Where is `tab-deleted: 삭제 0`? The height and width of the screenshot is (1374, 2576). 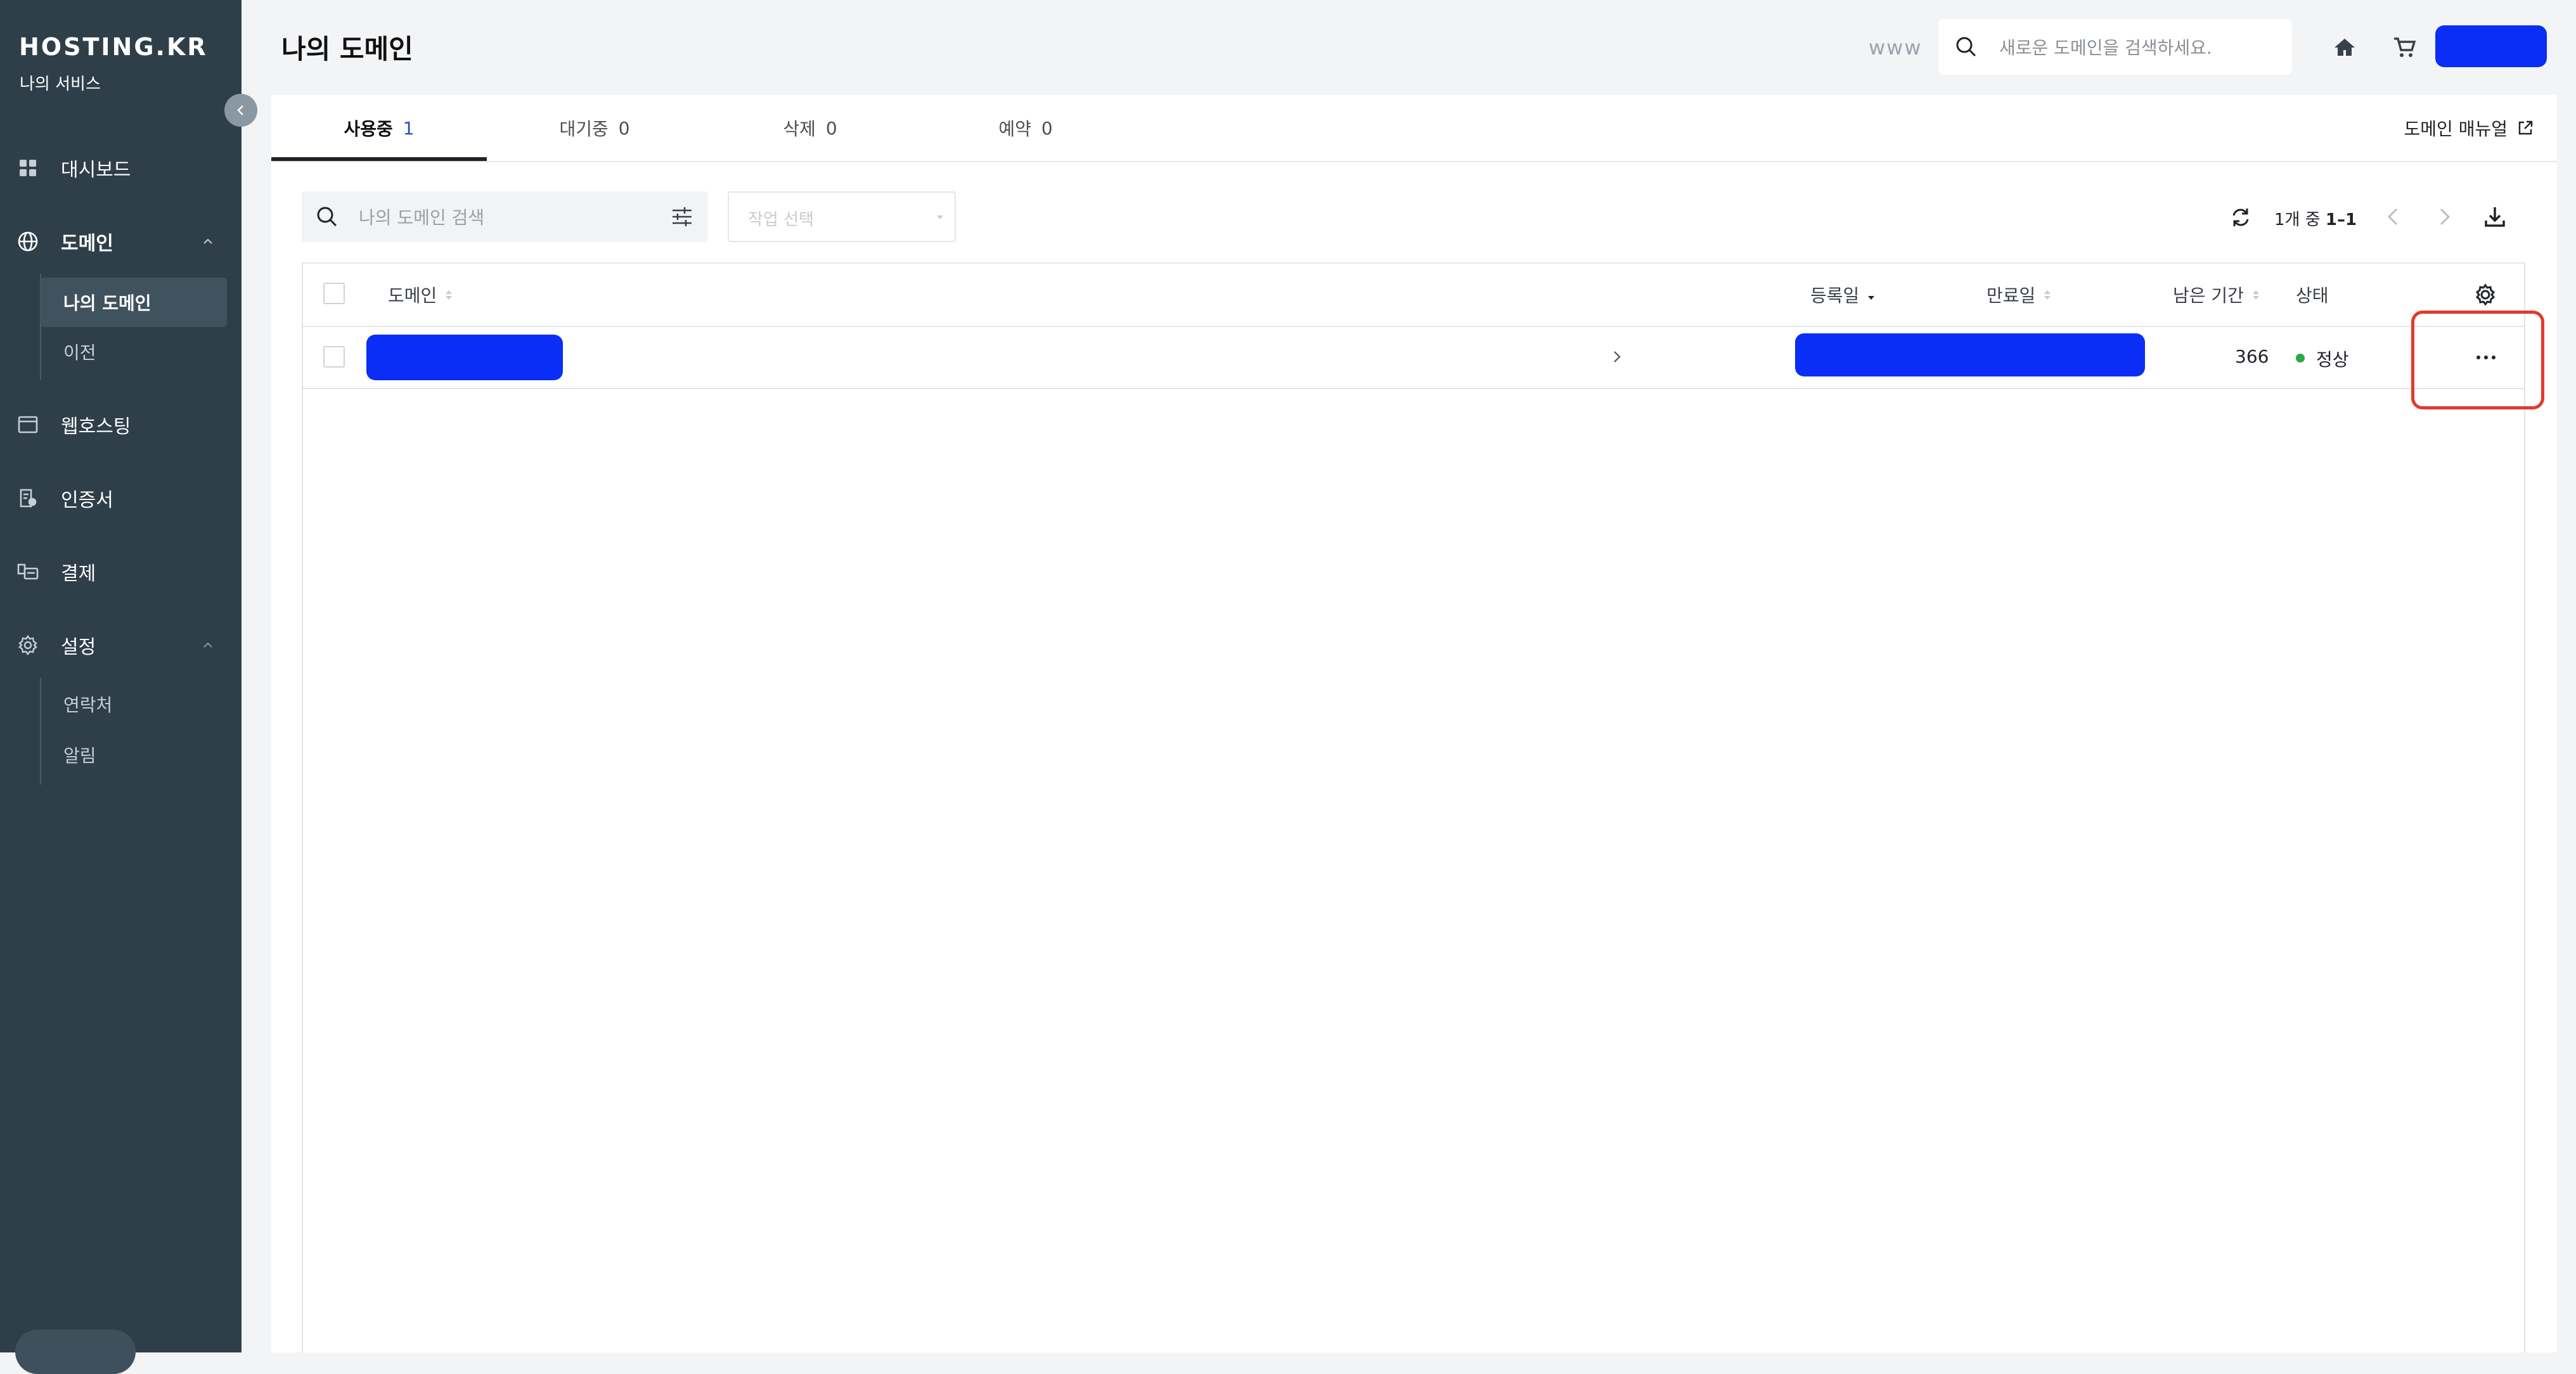 tab-deleted: 삭제 0 is located at coordinates (810, 128).